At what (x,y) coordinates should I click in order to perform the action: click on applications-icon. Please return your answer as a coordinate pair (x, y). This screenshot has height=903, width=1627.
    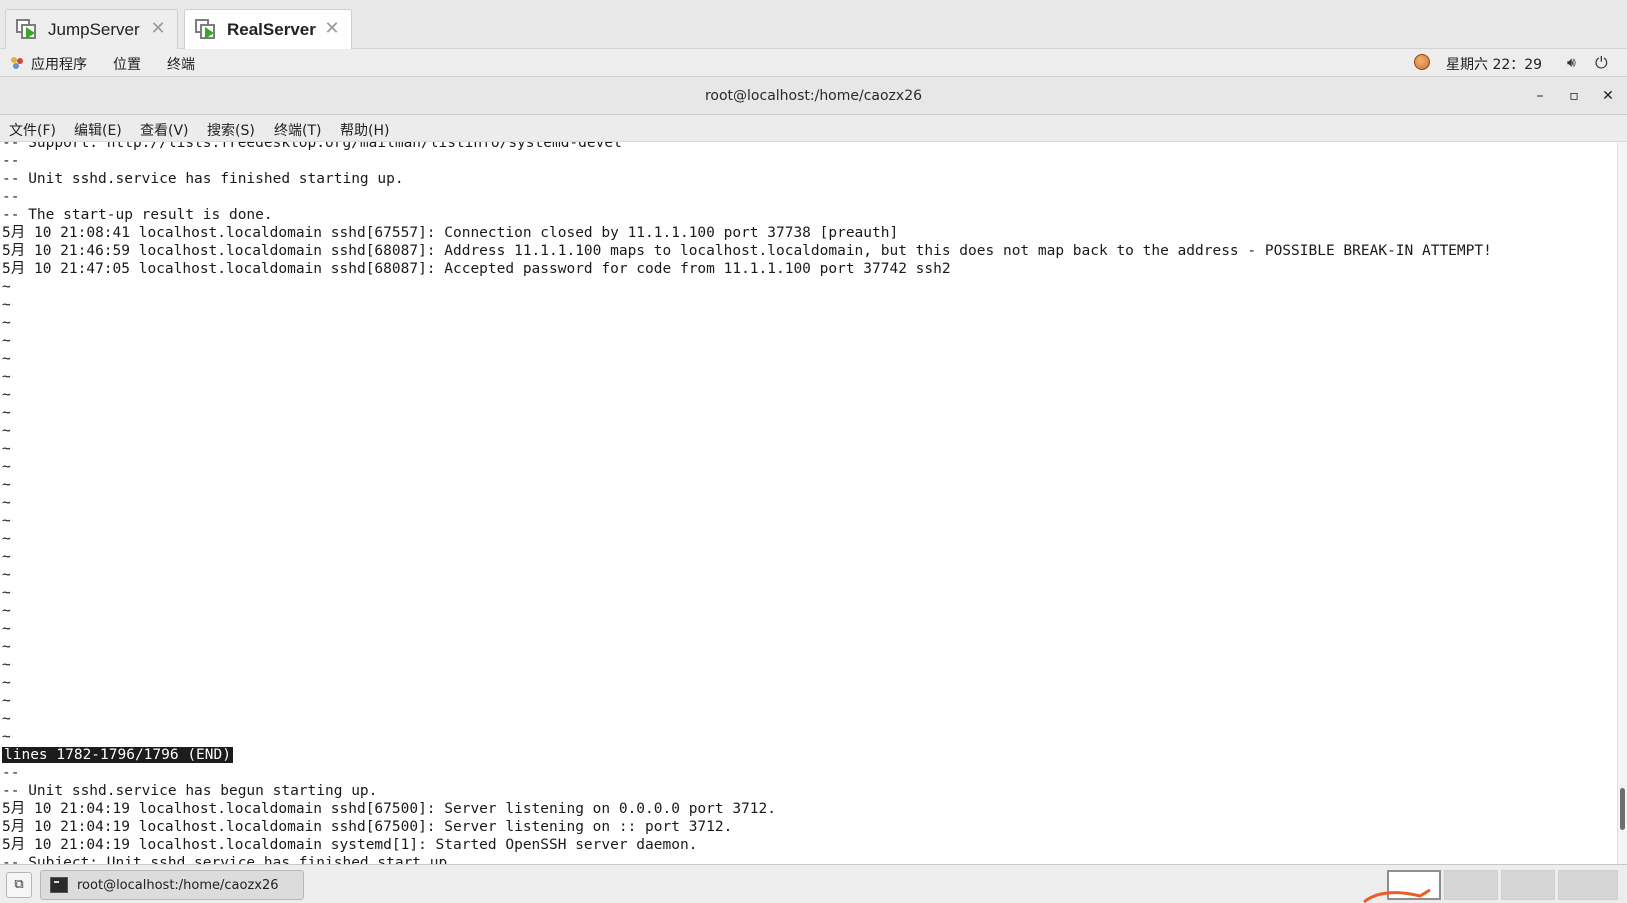
    Looking at the image, I should click on (17, 63).